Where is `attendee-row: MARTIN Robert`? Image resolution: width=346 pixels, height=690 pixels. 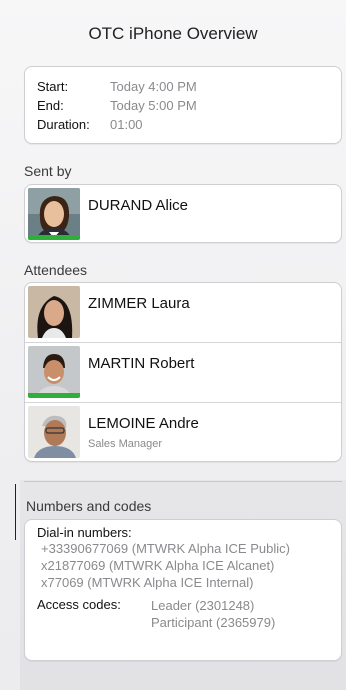
attendee-row: MARTIN Robert is located at coordinates (183, 373).